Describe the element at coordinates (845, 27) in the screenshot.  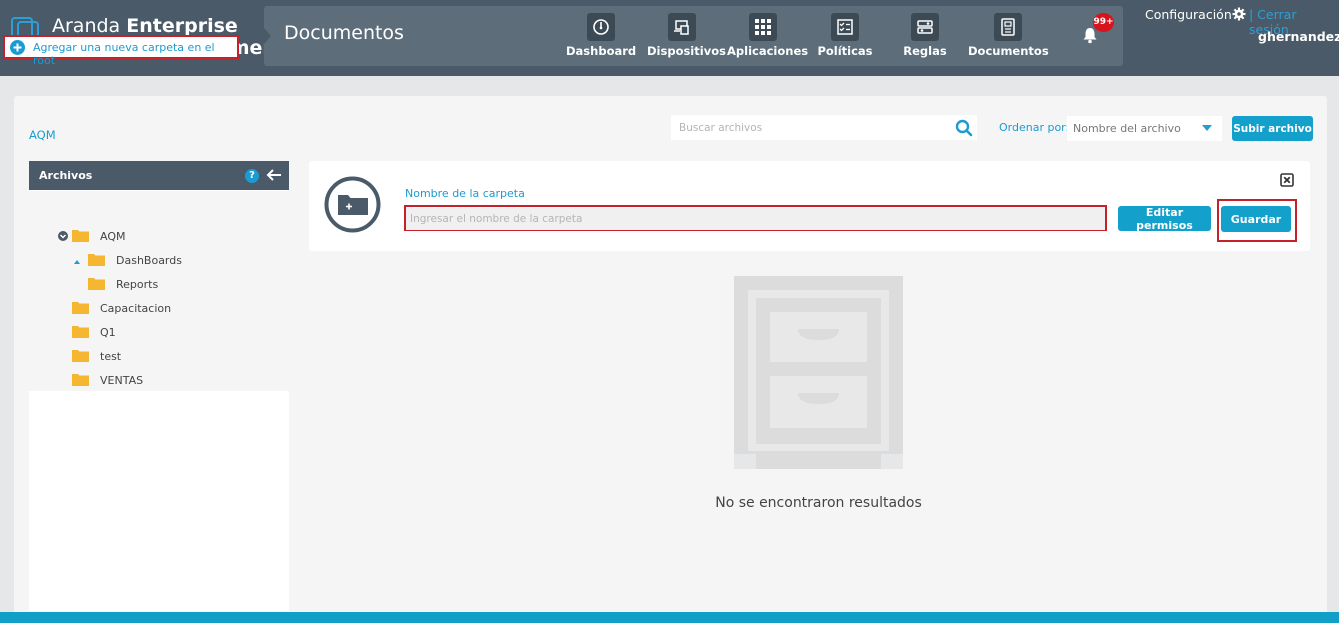
I see `checklist-icon` at that location.